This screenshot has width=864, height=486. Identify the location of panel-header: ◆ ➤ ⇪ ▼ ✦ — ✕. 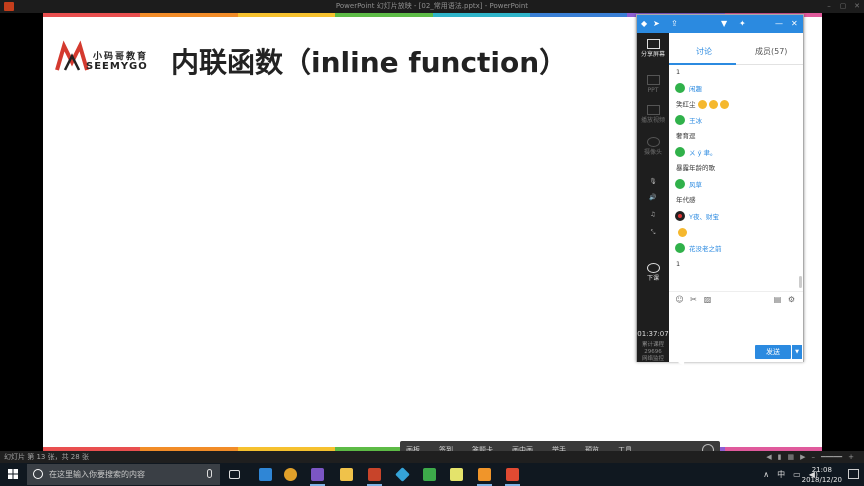
(720, 24).